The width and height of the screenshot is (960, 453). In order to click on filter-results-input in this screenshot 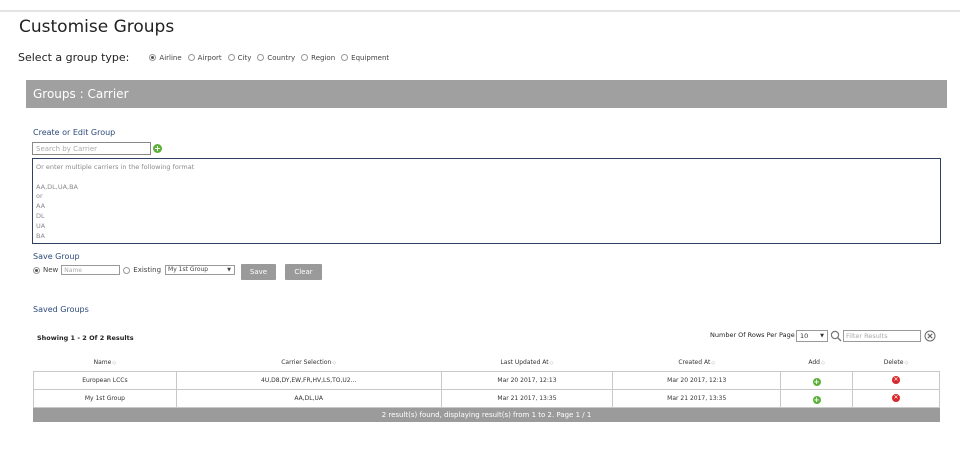, I will do `click(882, 336)`.